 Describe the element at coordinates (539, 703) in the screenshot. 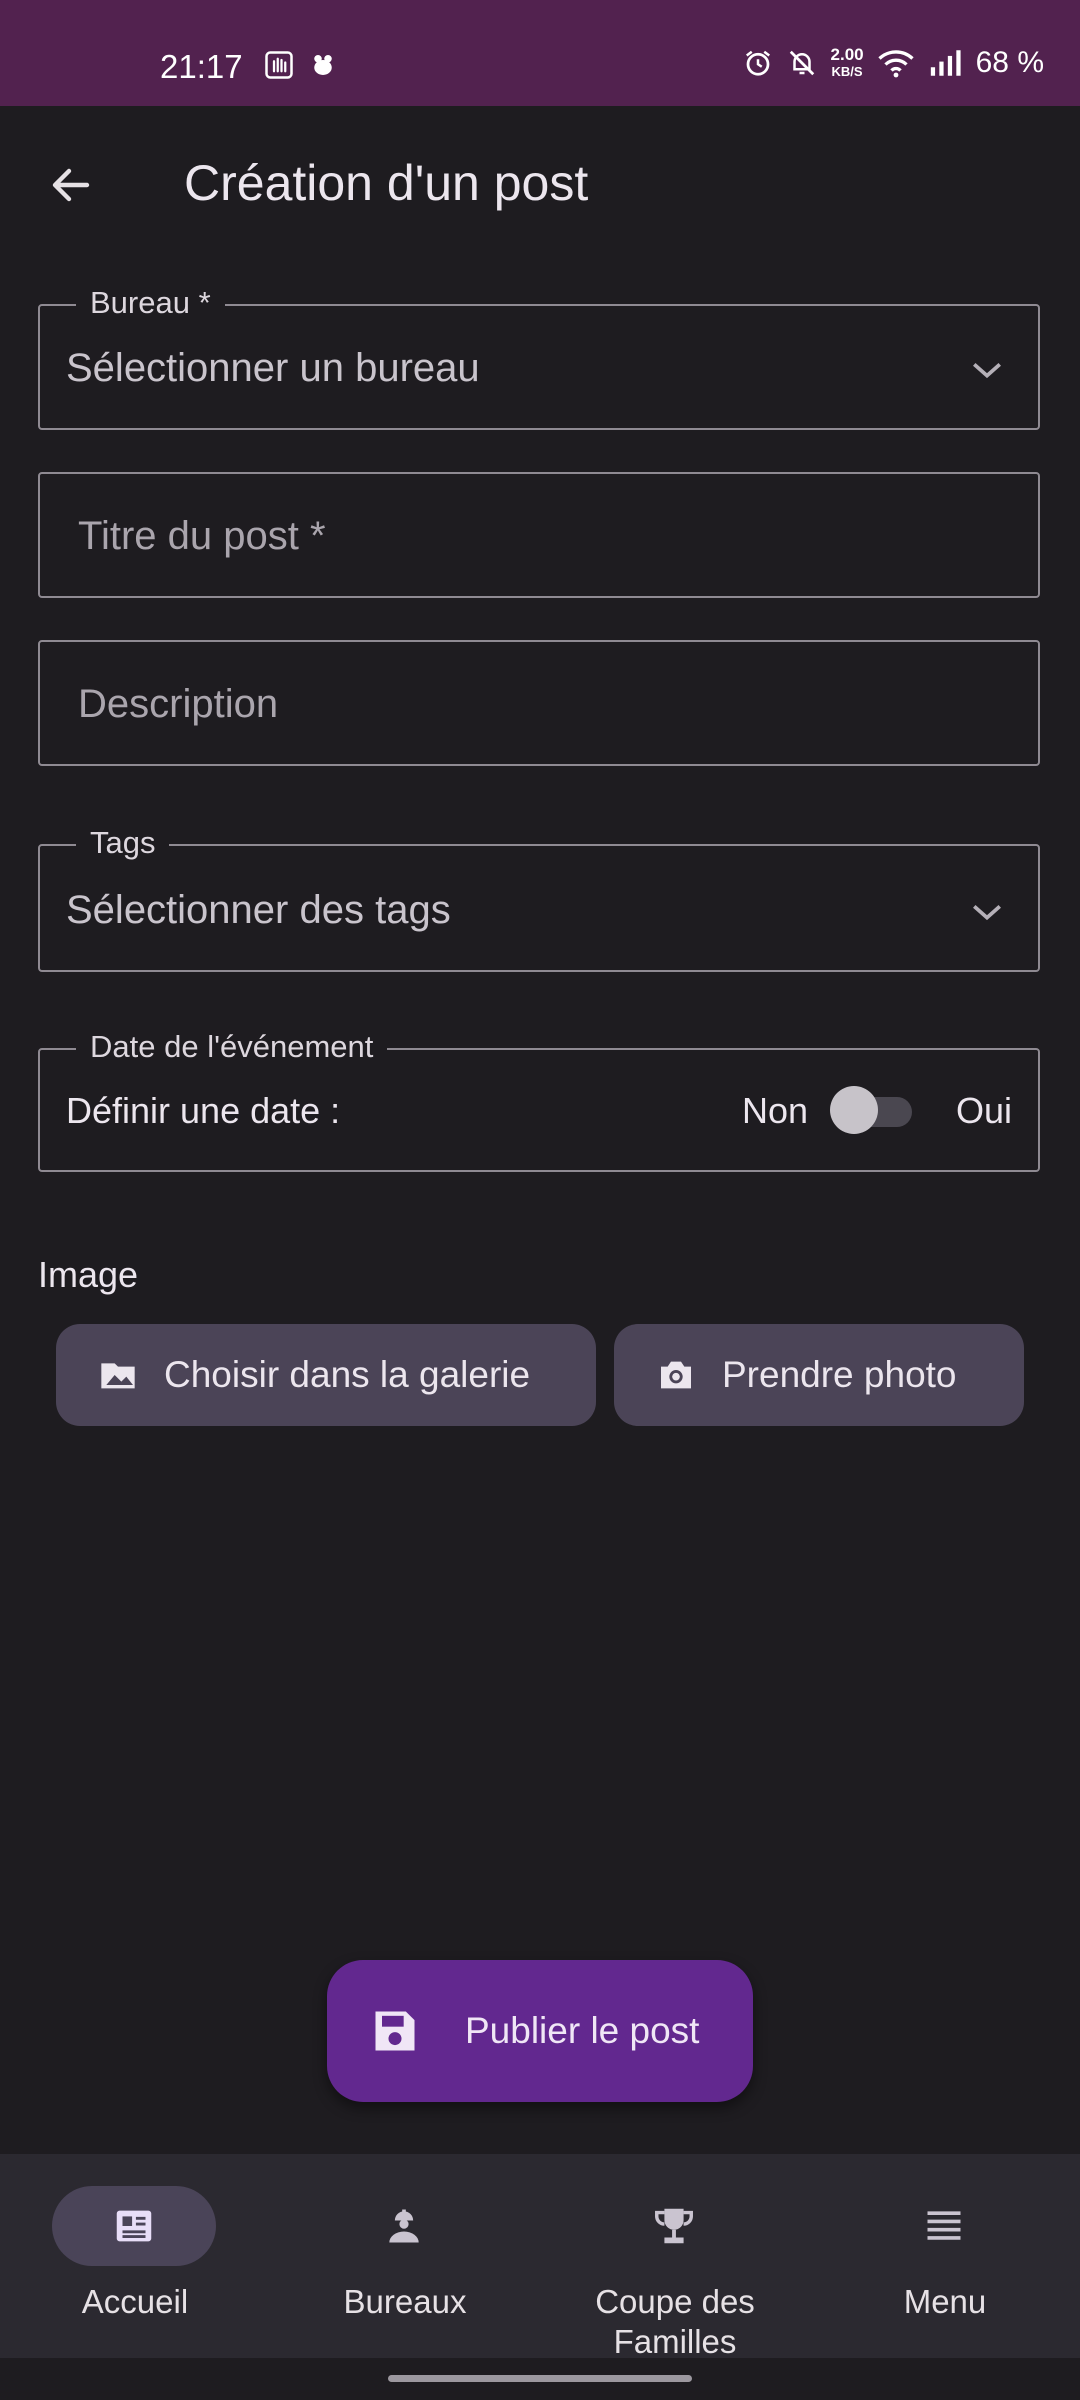

I see `description-input: Description` at that location.